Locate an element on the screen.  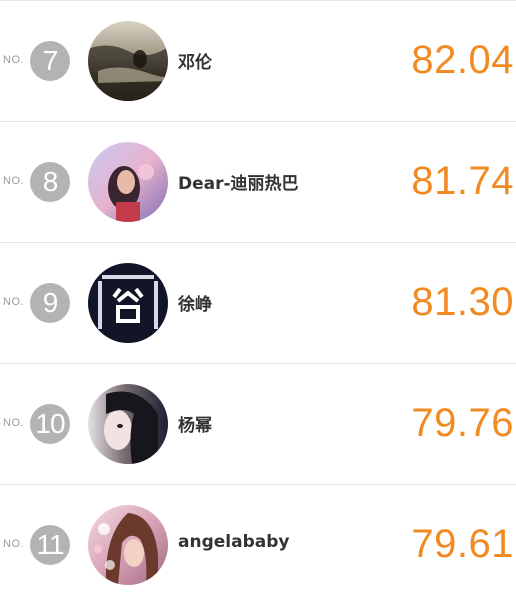
user-name: 杨幂 is located at coordinates (195, 423).